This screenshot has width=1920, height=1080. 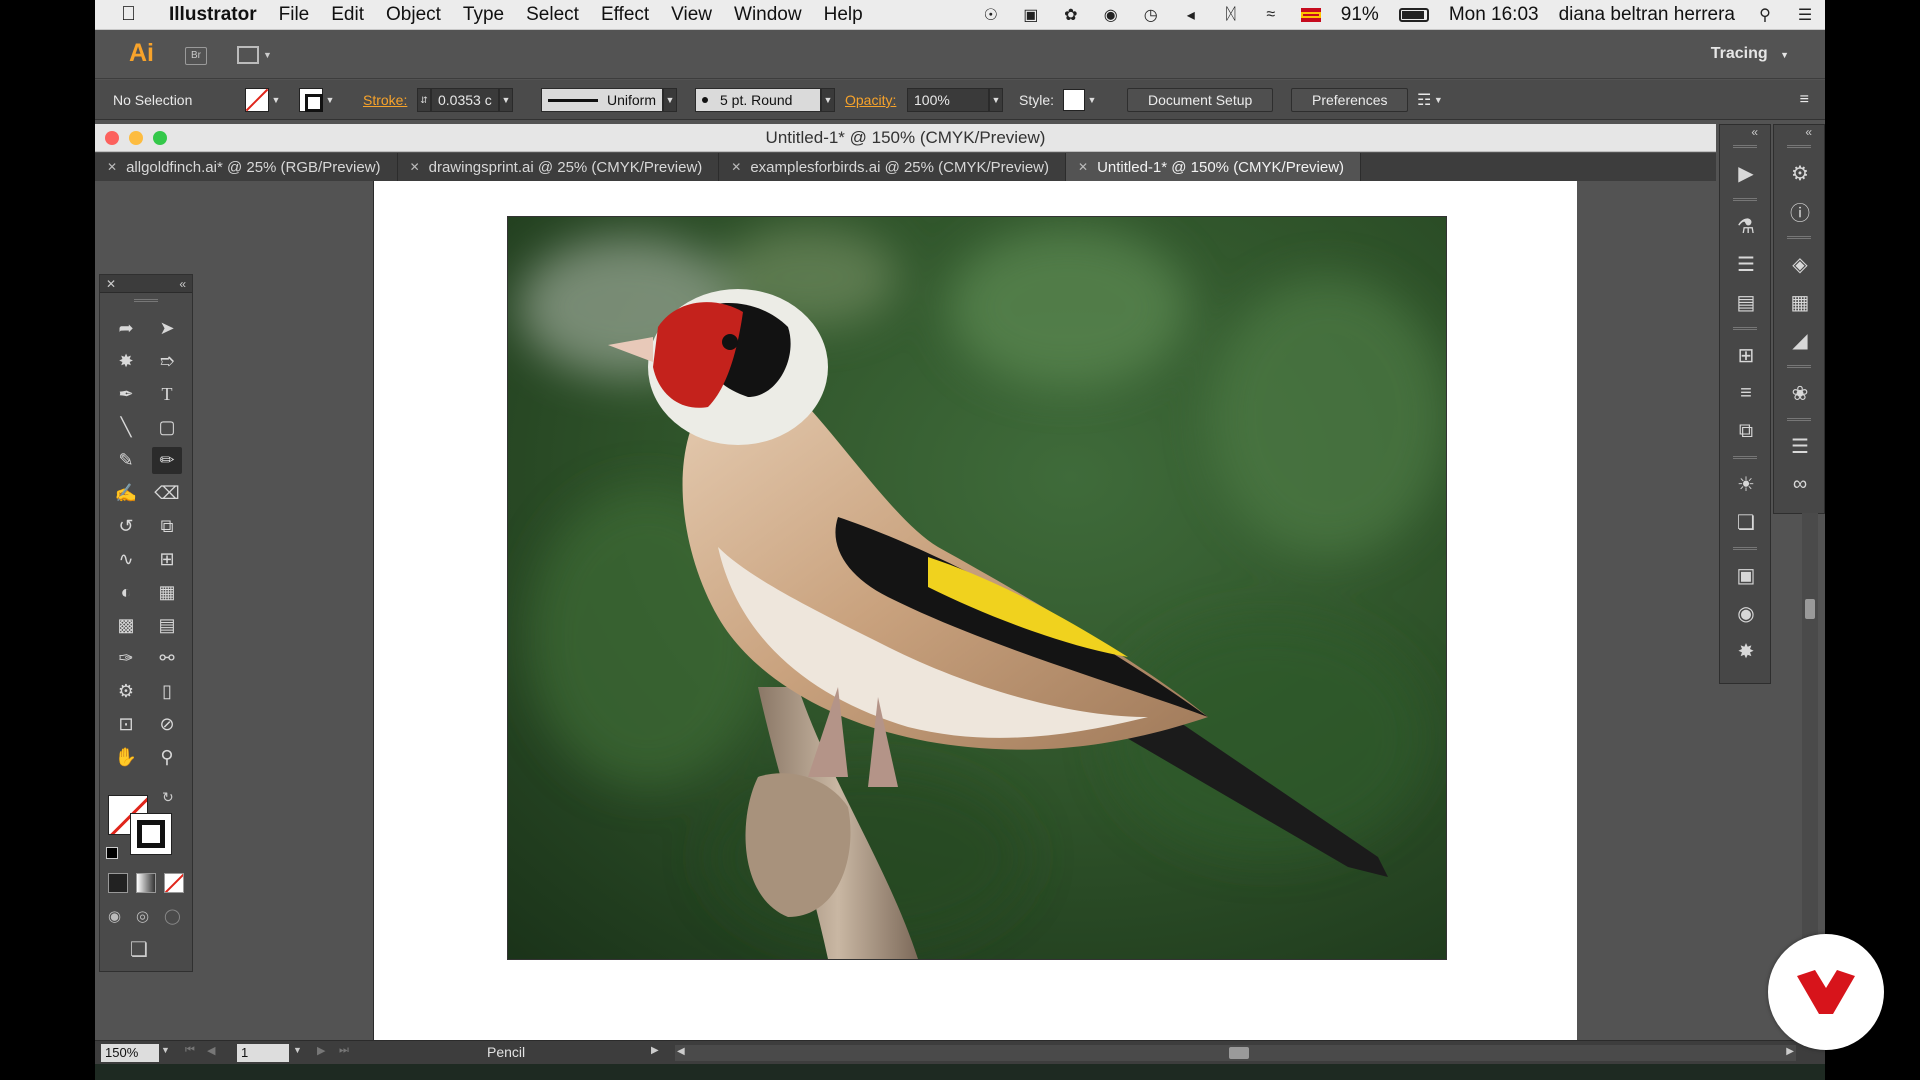 What do you see at coordinates (196, 56) in the screenshot?
I see `bridge-button: Br` at bounding box center [196, 56].